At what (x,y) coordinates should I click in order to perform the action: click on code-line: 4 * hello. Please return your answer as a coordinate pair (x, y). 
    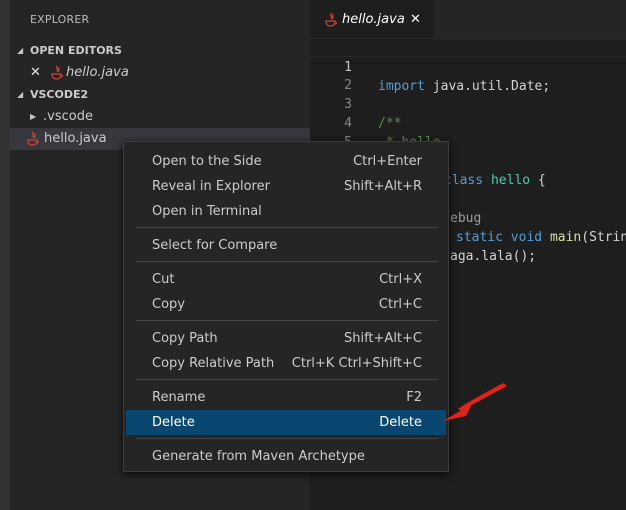
    Looking at the image, I should click on (468, 122).